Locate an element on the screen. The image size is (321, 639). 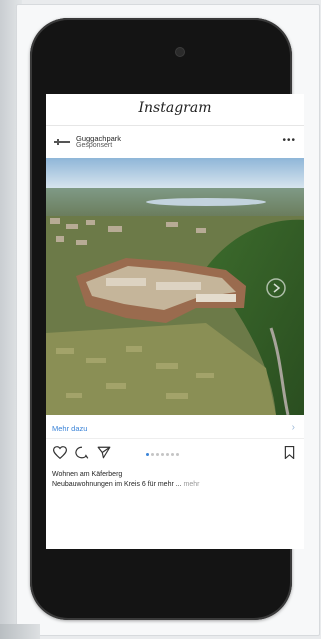
share-icon is located at coordinates (104, 455).